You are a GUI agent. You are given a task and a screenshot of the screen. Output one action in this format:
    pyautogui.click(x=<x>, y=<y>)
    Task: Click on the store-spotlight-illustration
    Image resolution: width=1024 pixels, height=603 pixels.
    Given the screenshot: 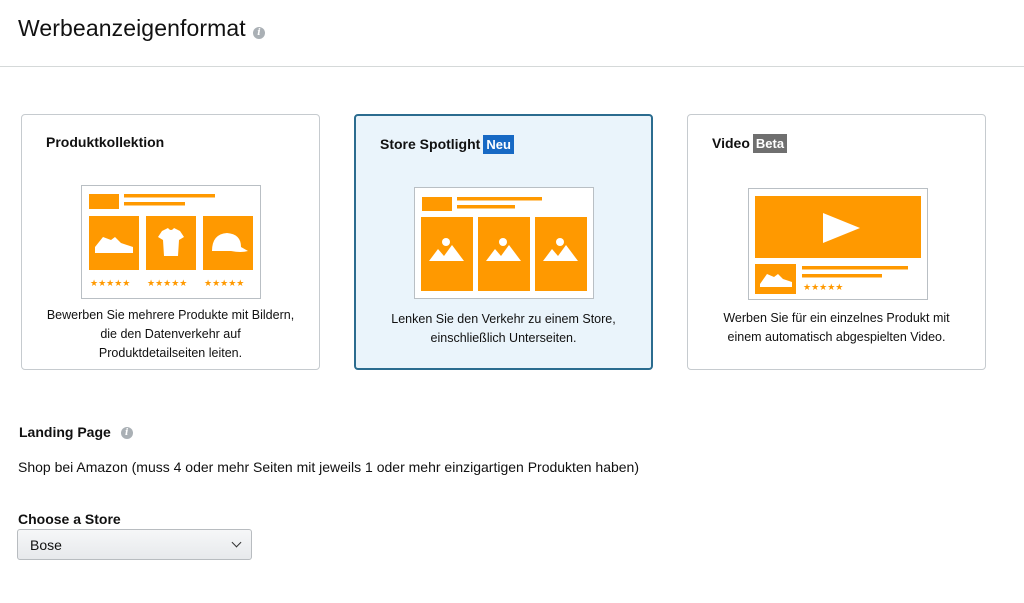 What is the action you would take?
    pyautogui.click(x=504, y=243)
    